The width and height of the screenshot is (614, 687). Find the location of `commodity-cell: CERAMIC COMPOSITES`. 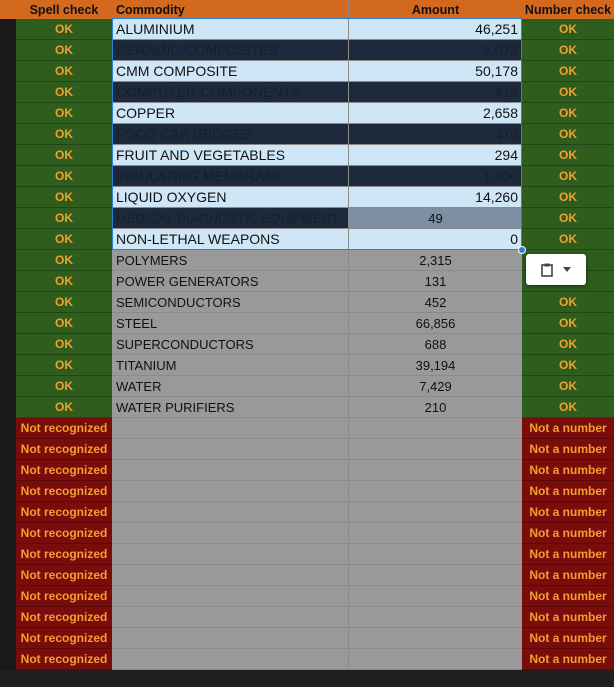

commodity-cell: CERAMIC COMPOSITES is located at coordinates (230, 50).